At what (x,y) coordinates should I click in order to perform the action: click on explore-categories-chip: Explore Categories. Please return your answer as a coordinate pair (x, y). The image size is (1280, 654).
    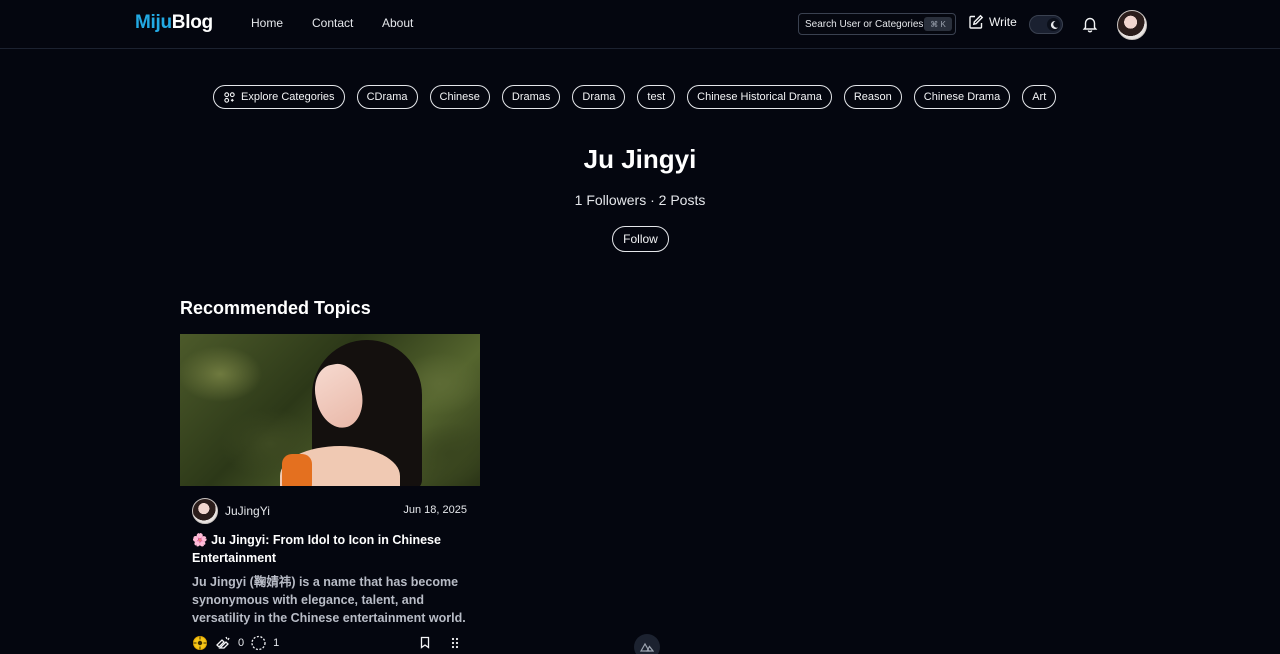
    Looking at the image, I should click on (279, 97).